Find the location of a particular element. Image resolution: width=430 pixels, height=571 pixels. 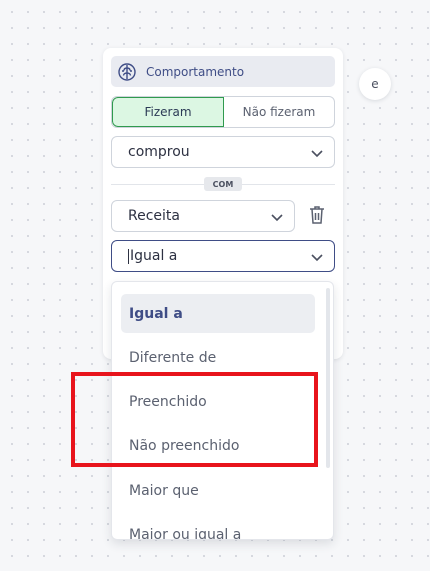

behavior-header-label: Comportamento is located at coordinates (195, 71).